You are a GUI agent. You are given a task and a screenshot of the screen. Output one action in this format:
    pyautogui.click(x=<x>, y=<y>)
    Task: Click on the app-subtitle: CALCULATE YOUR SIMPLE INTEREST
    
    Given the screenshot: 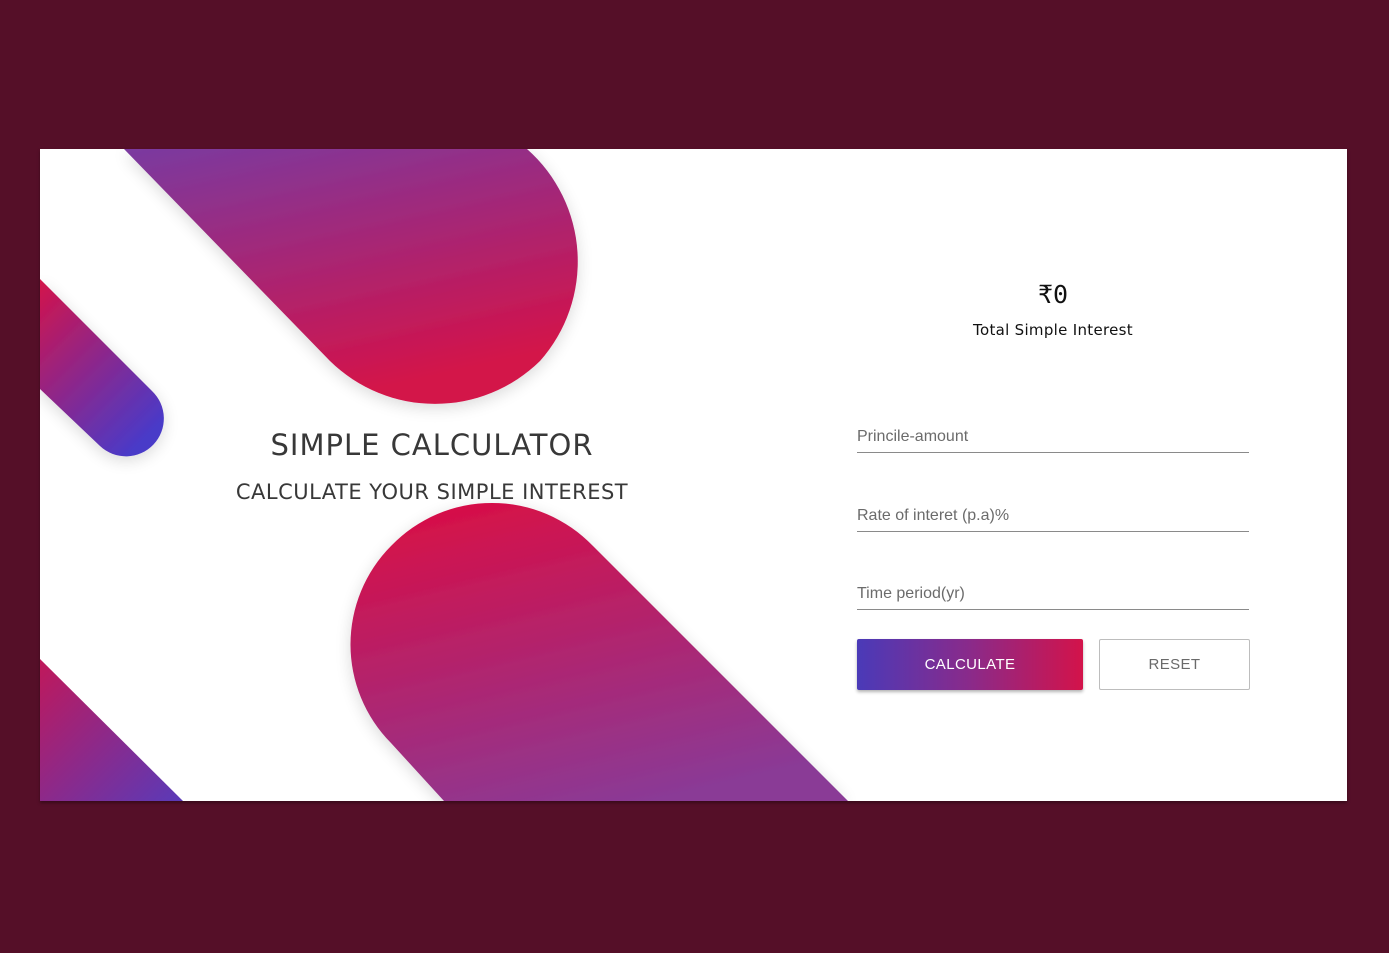 What is the action you would take?
    pyautogui.click(x=432, y=492)
    